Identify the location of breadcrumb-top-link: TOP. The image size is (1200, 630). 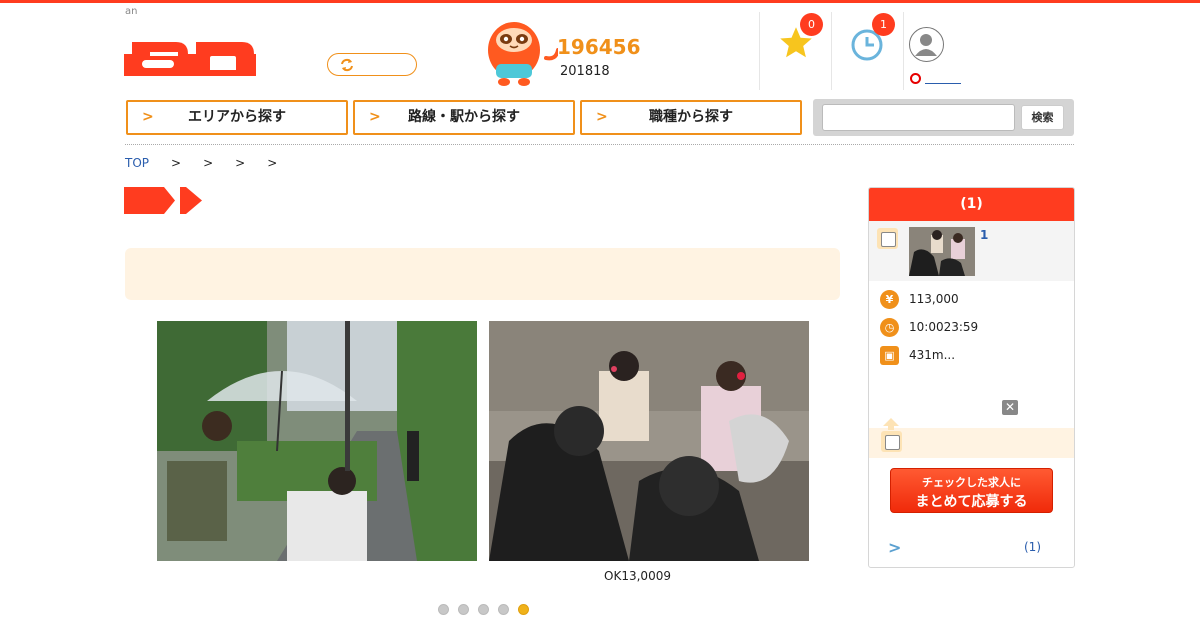
(137, 163).